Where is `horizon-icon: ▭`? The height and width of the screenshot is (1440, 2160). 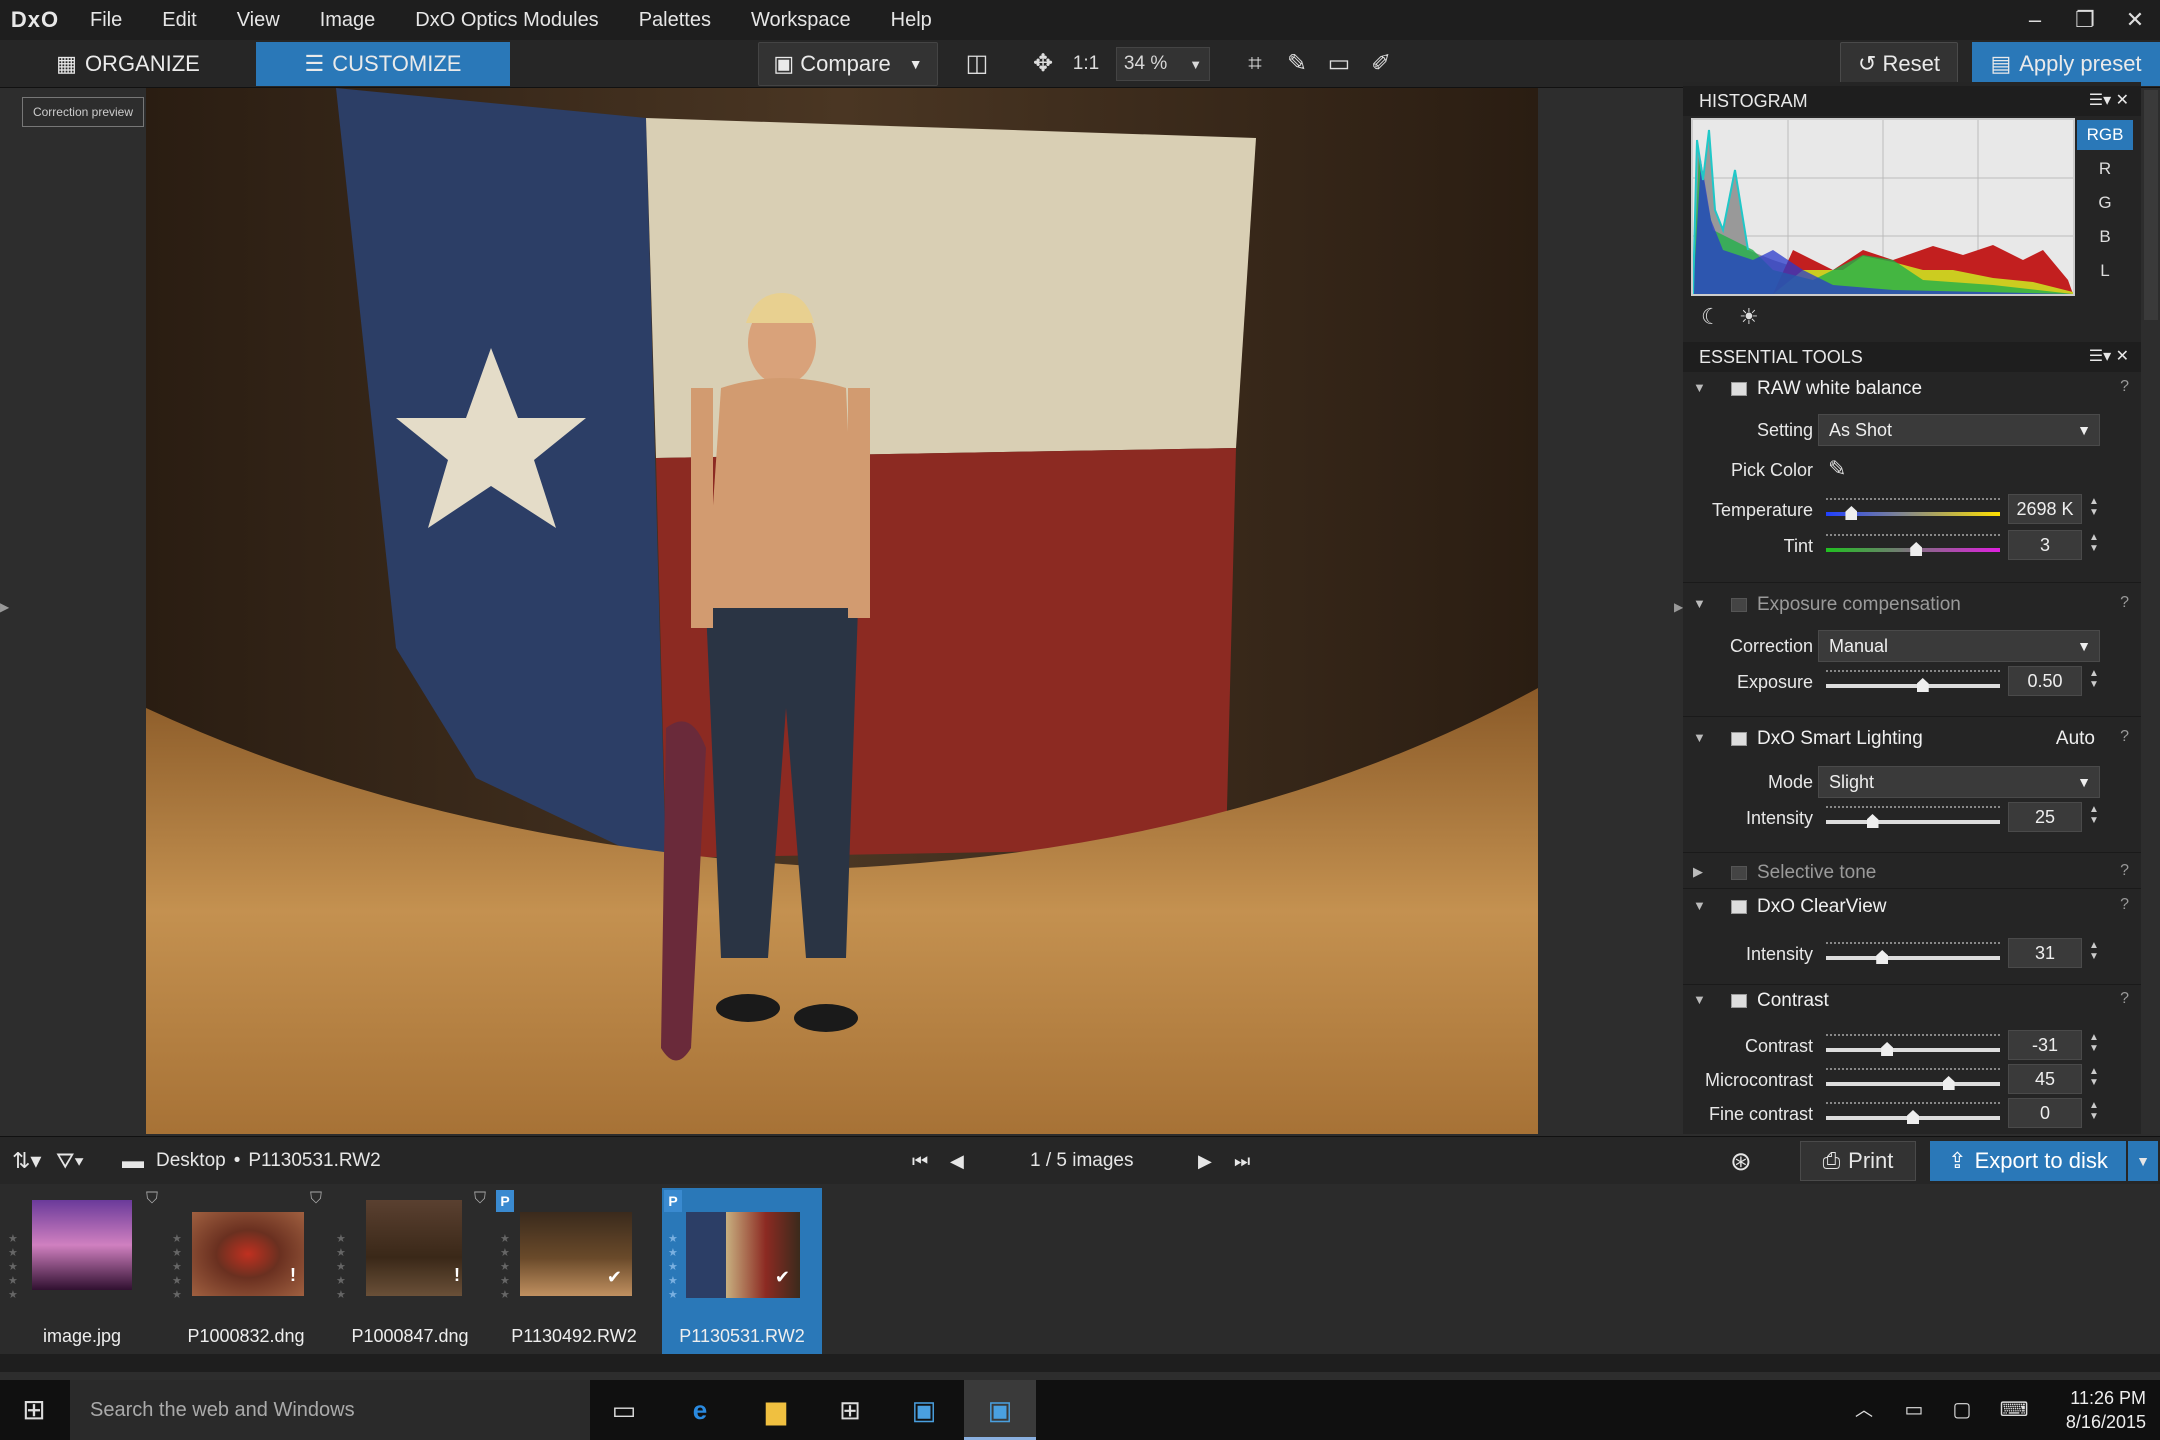 horizon-icon: ▭ is located at coordinates (1339, 64).